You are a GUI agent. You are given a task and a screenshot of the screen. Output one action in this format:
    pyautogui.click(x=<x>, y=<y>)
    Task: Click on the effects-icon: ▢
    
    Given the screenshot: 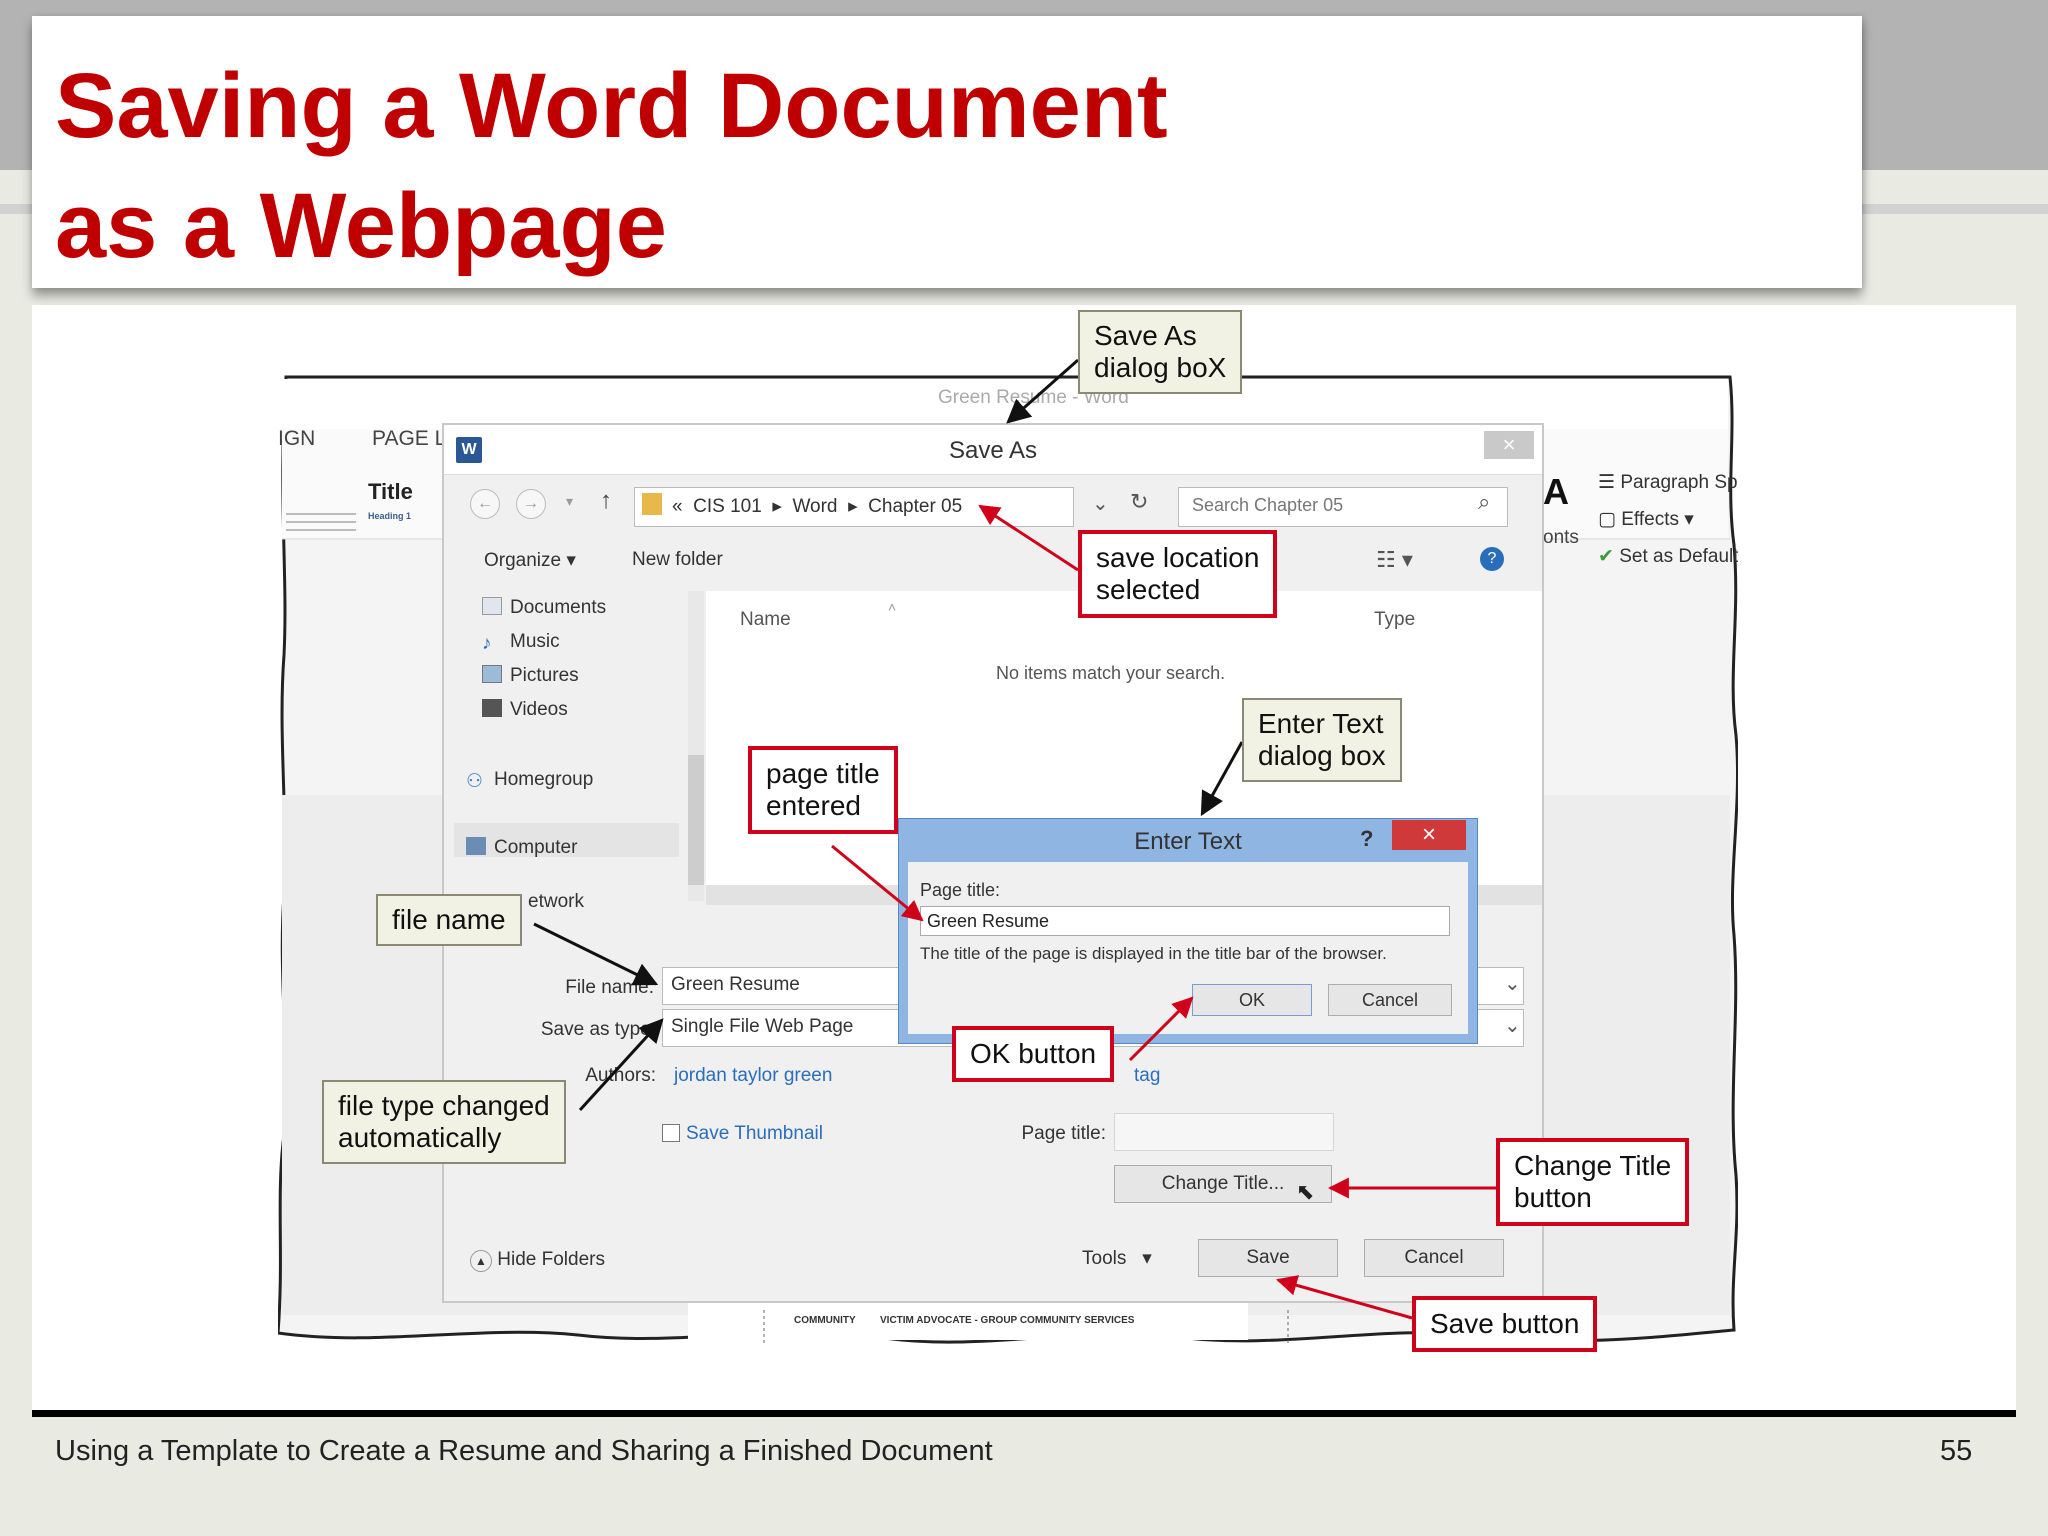 What is the action you would take?
    pyautogui.click(x=1610, y=519)
    